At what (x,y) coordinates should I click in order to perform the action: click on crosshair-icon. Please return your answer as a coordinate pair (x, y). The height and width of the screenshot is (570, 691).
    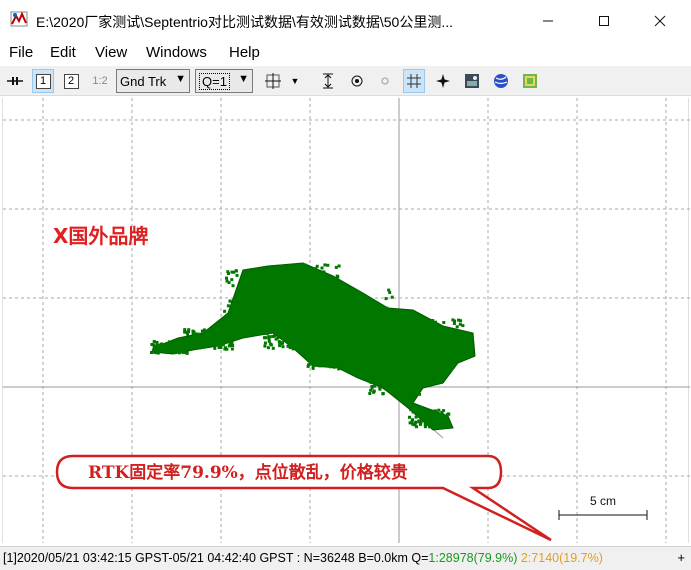
    Looking at the image, I should click on (273, 81).